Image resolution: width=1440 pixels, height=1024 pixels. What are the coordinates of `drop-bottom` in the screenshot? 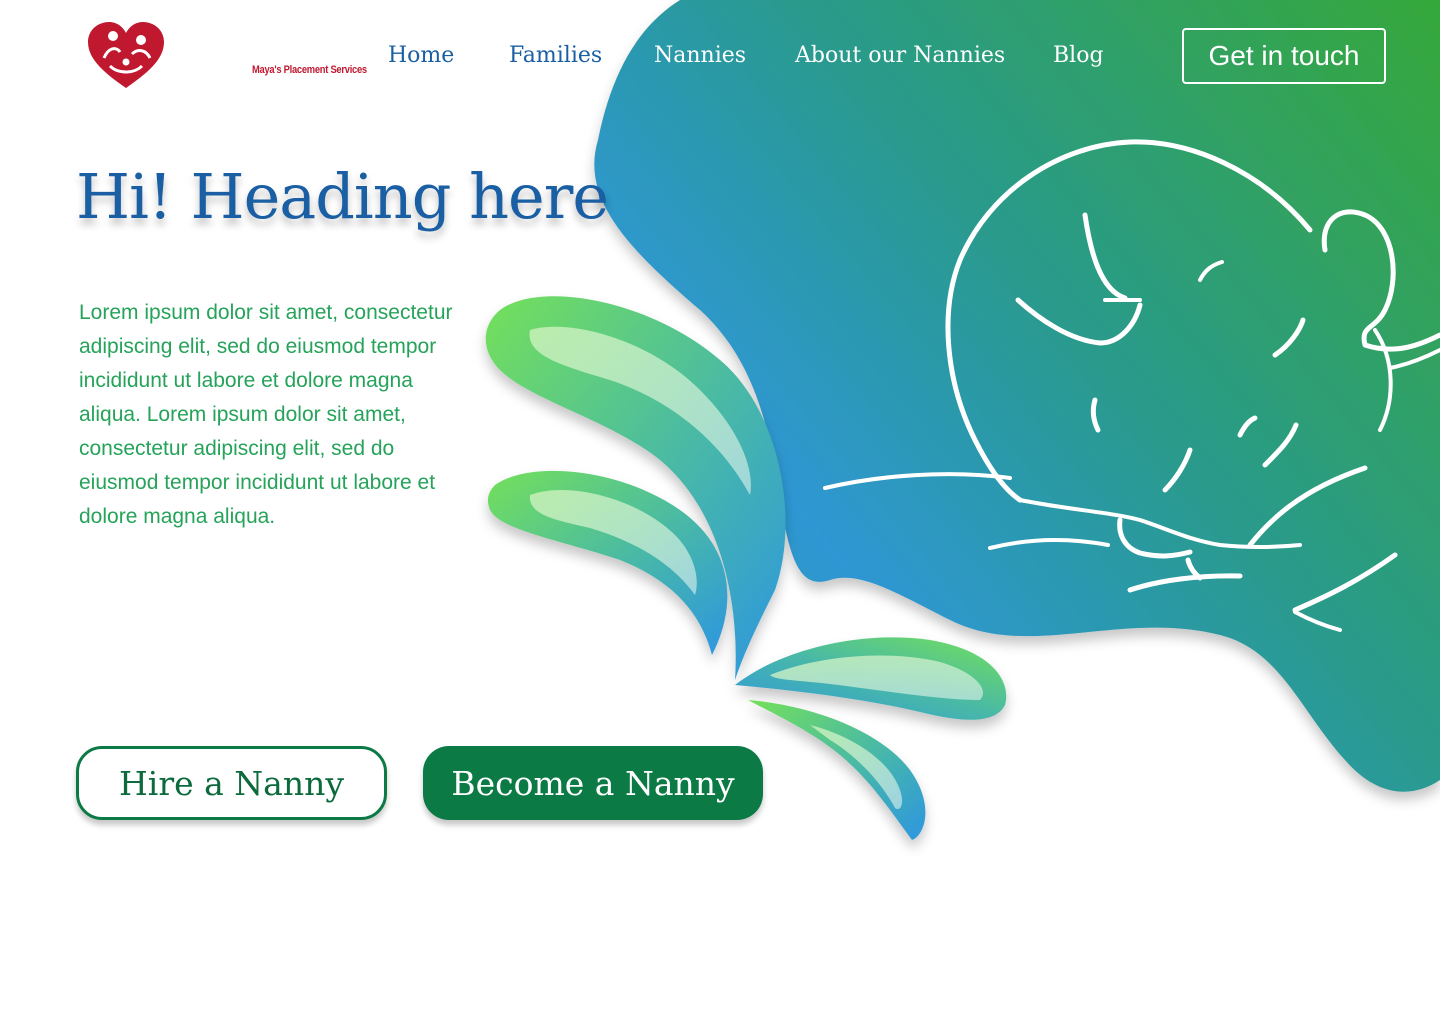 It's located at (837, 770).